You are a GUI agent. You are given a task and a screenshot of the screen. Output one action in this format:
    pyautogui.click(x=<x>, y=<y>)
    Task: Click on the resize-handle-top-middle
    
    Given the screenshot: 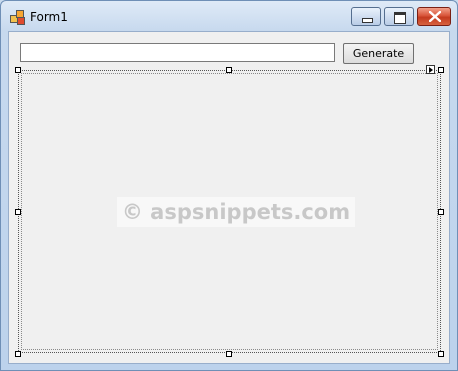 What is the action you would take?
    pyautogui.click(x=229, y=70)
    